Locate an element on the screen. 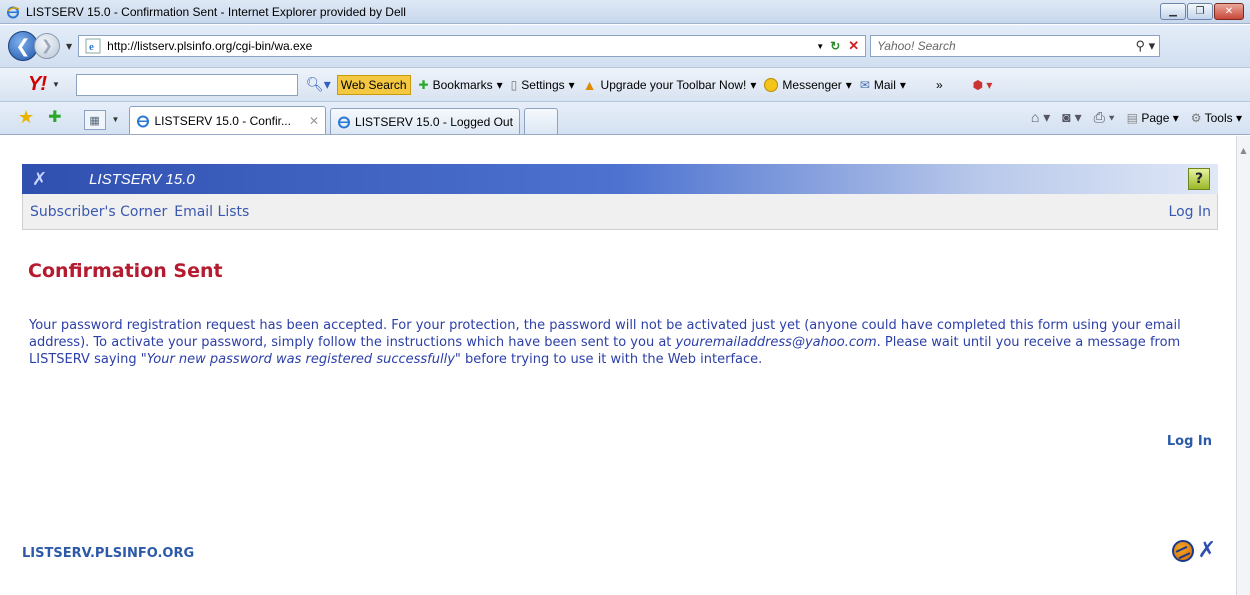 Image resolution: width=1250 pixels, height=595 pixels. page-icon: e is located at coordinates (93, 46).